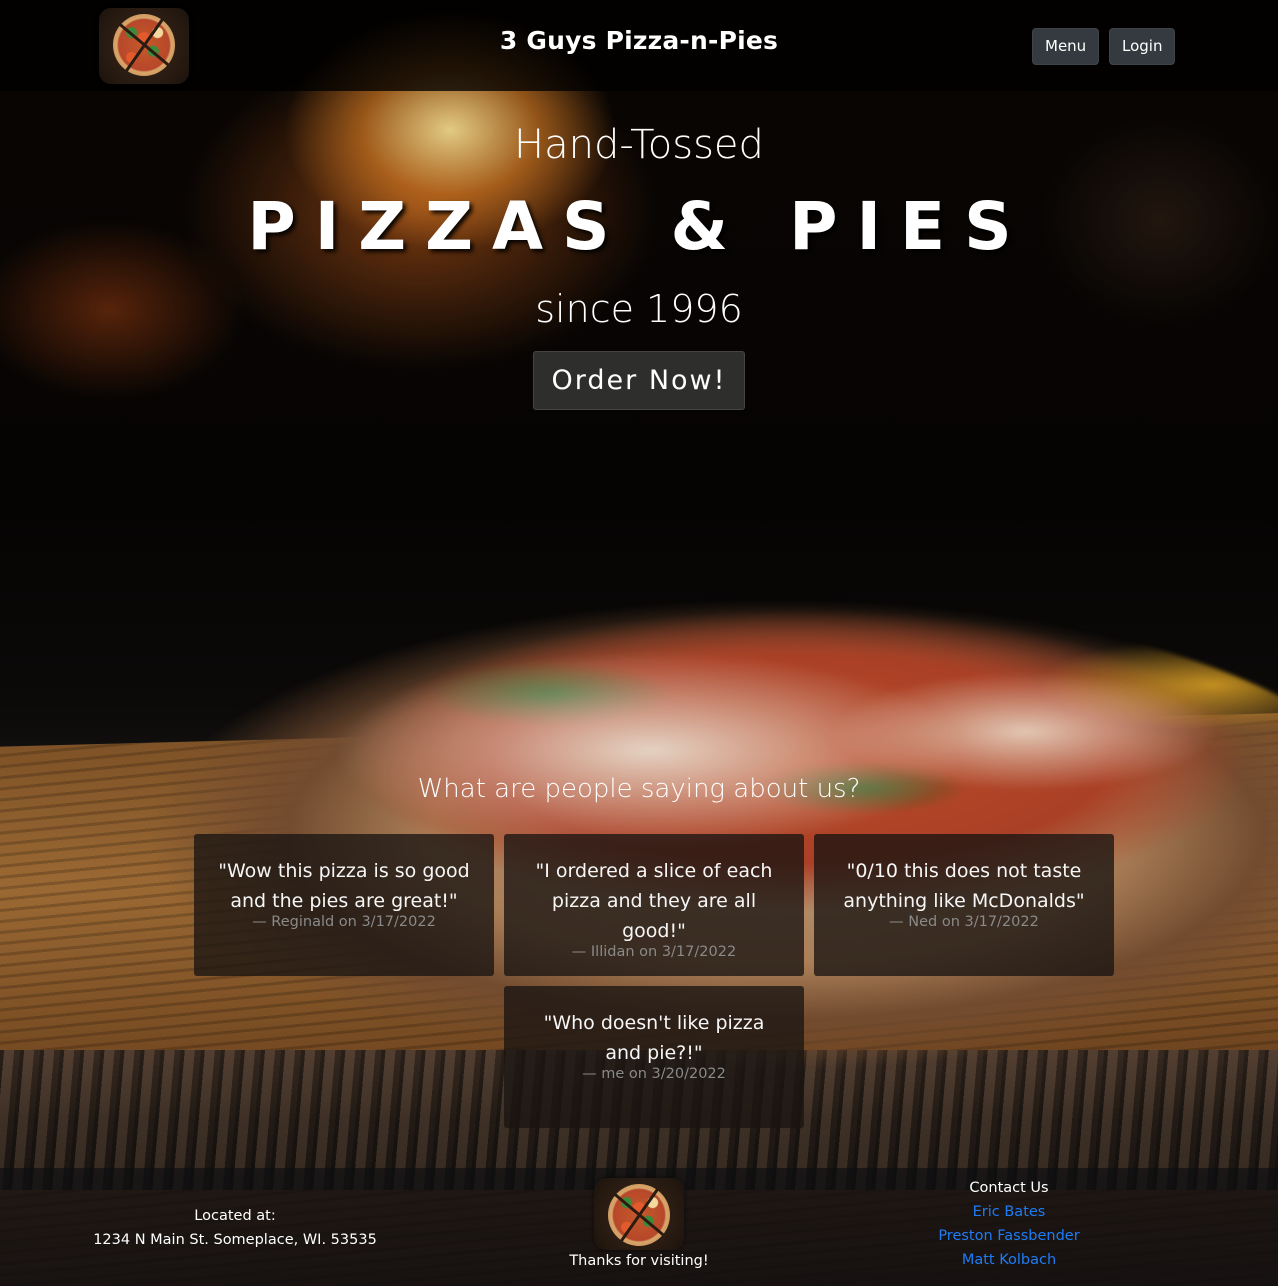  Describe the element at coordinates (639, 45) in the screenshot. I see `navbar: 3 Guys Pizza-n-Pies Menu Login` at that location.